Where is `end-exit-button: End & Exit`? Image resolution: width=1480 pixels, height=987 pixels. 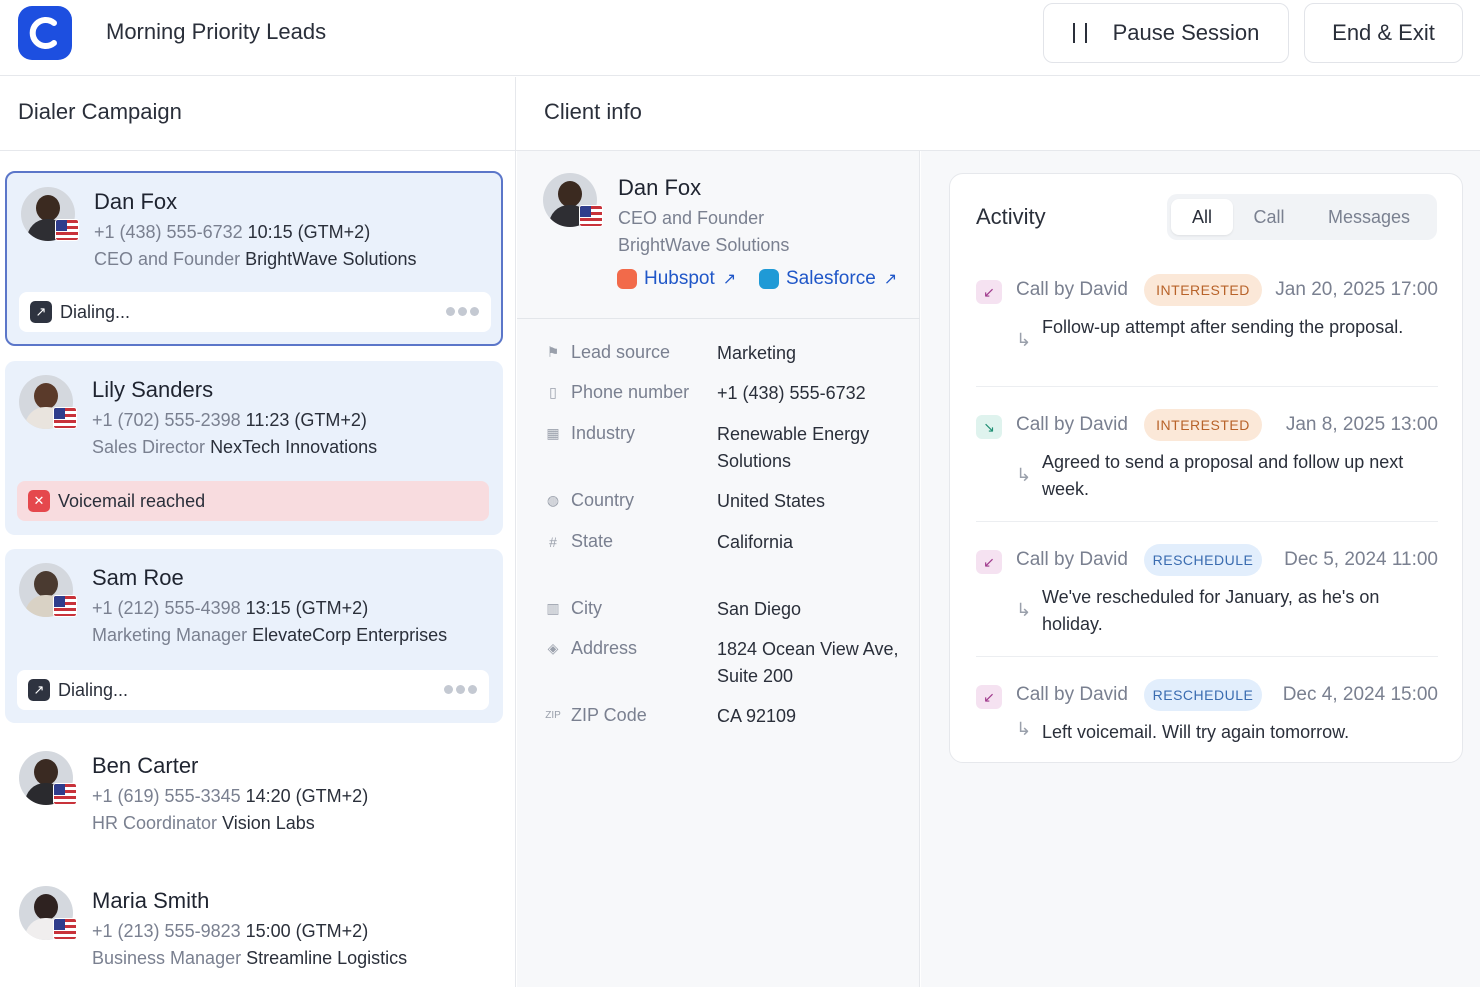
end-exit-button: End & Exit is located at coordinates (1383, 33).